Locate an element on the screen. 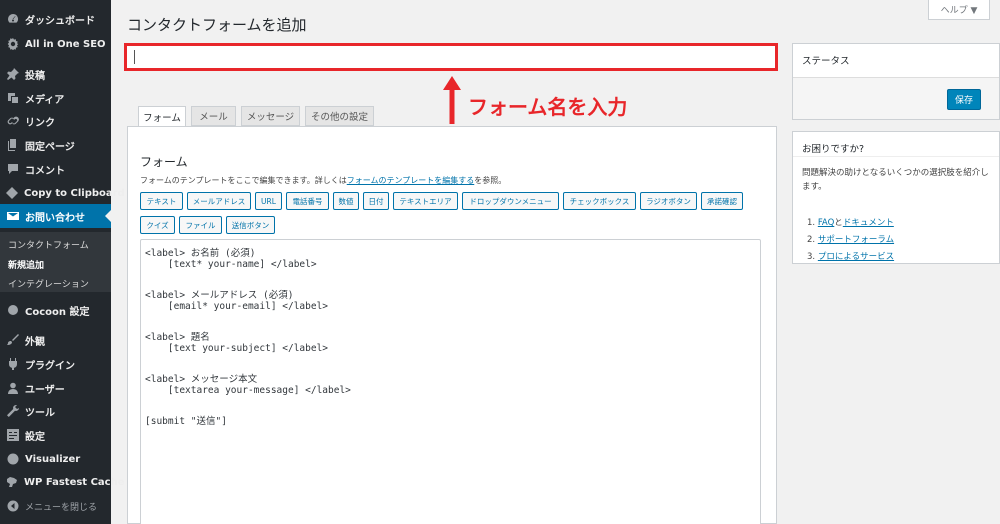 The image size is (1000, 524). sidebar-item-posts: 投稿 is located at coordinates (55, 74).